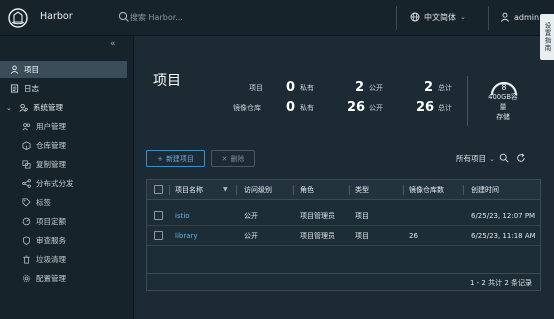 This screenshot has width=554, height=319. I want to click on globe-icon, so click(415, 17).